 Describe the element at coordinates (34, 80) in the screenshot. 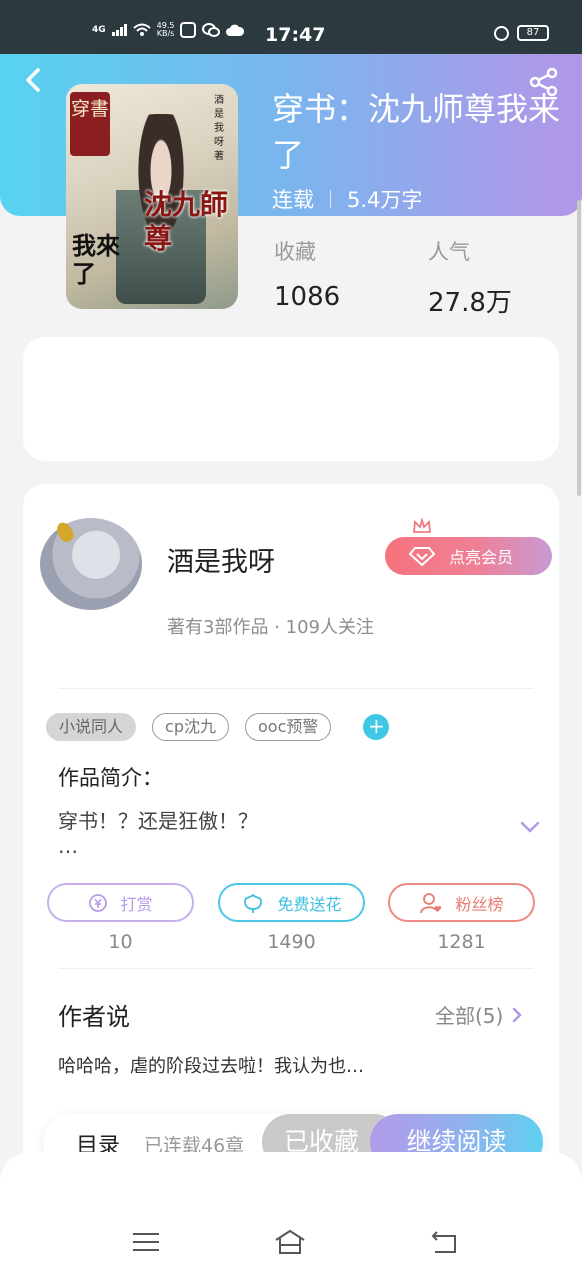

I see `back-icon` at that location.